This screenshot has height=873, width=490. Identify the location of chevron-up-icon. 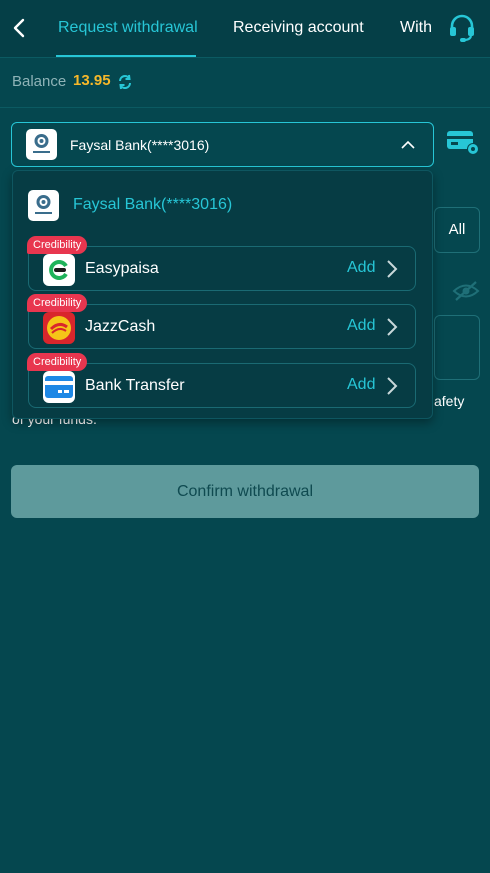
(408, 145).